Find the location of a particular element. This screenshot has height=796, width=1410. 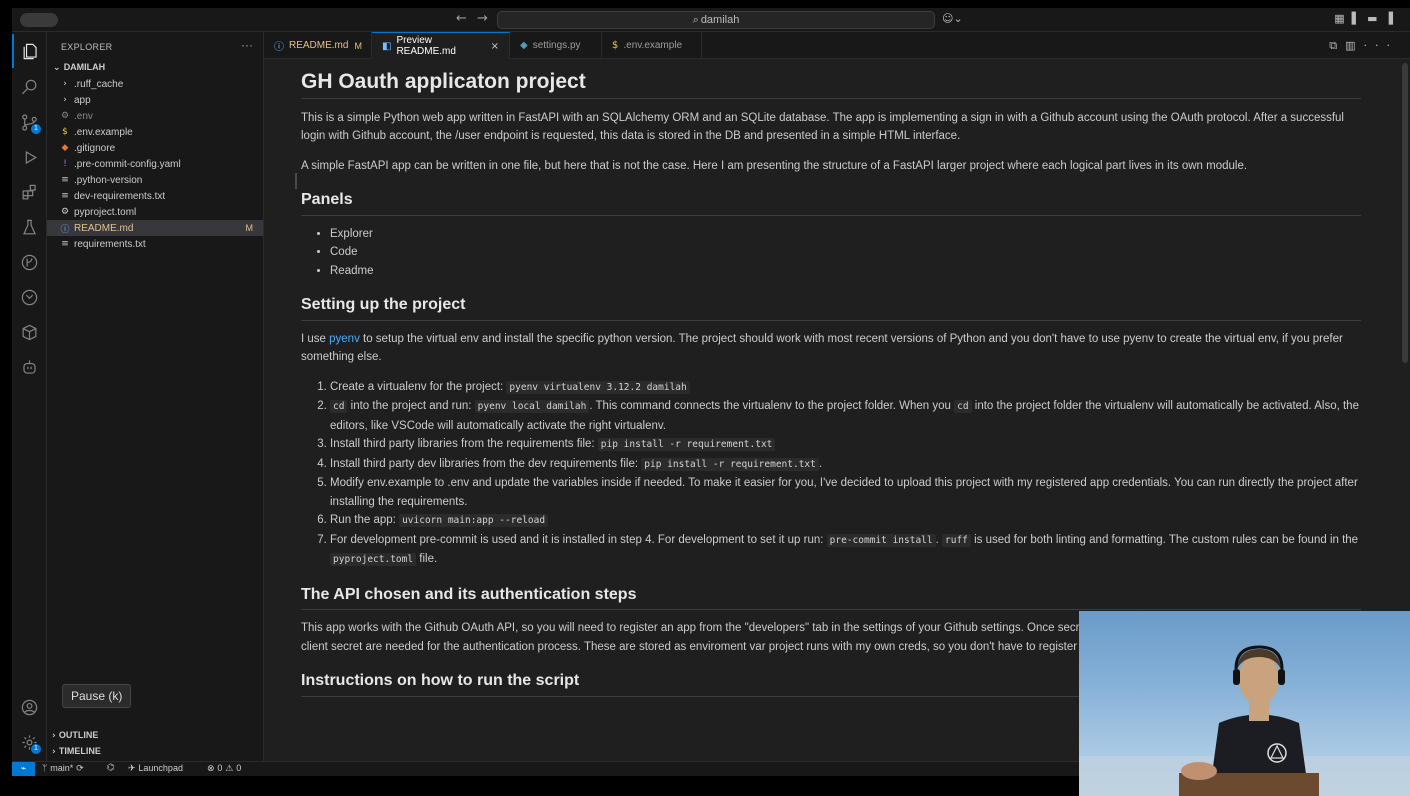

tree-item-label: .env is located at coordinates (83, 116).